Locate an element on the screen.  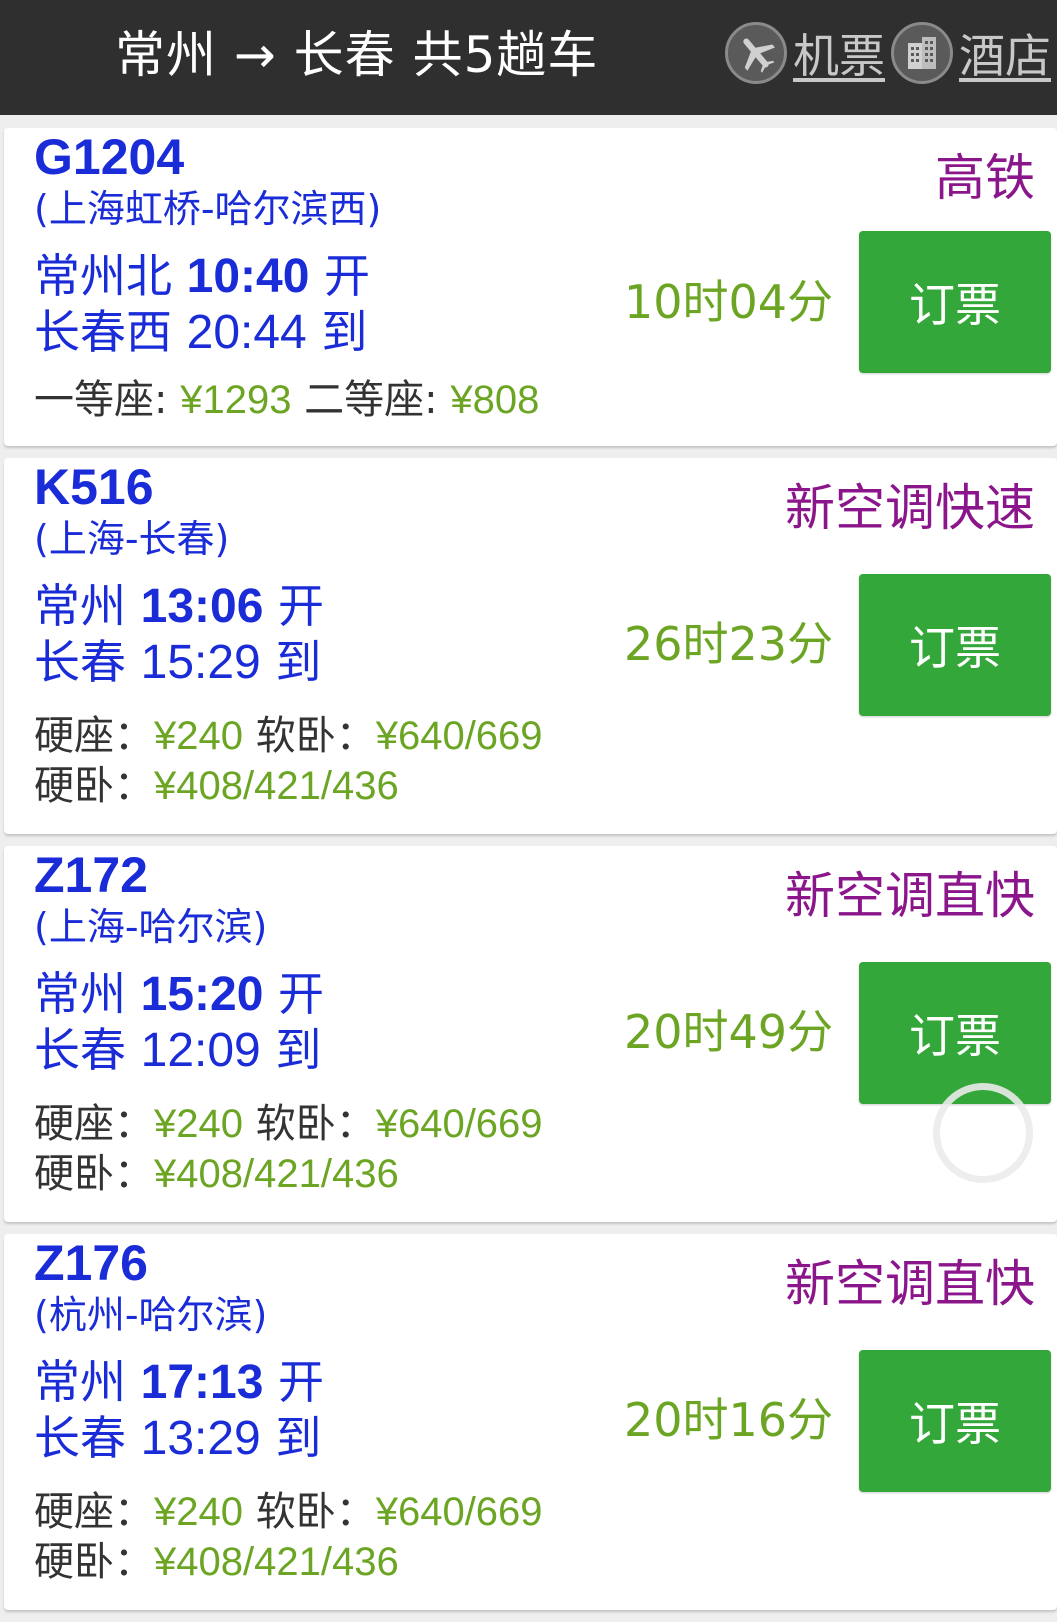
seat-price: ¥808 is located at coordinates (495, 400).